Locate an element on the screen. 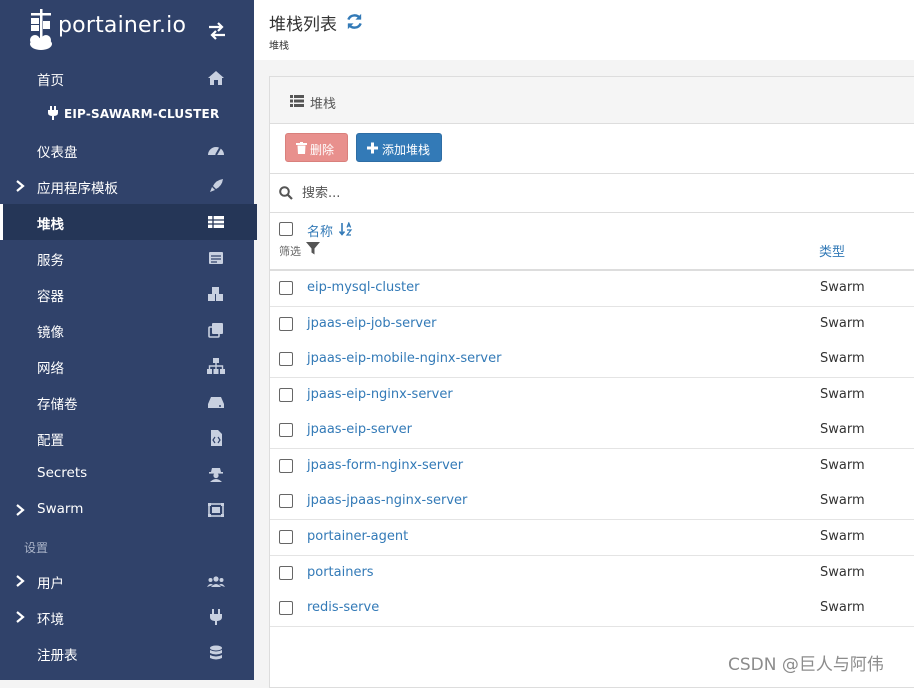  sidebar-item-label: 首页 is located at coordinates (50, 81).